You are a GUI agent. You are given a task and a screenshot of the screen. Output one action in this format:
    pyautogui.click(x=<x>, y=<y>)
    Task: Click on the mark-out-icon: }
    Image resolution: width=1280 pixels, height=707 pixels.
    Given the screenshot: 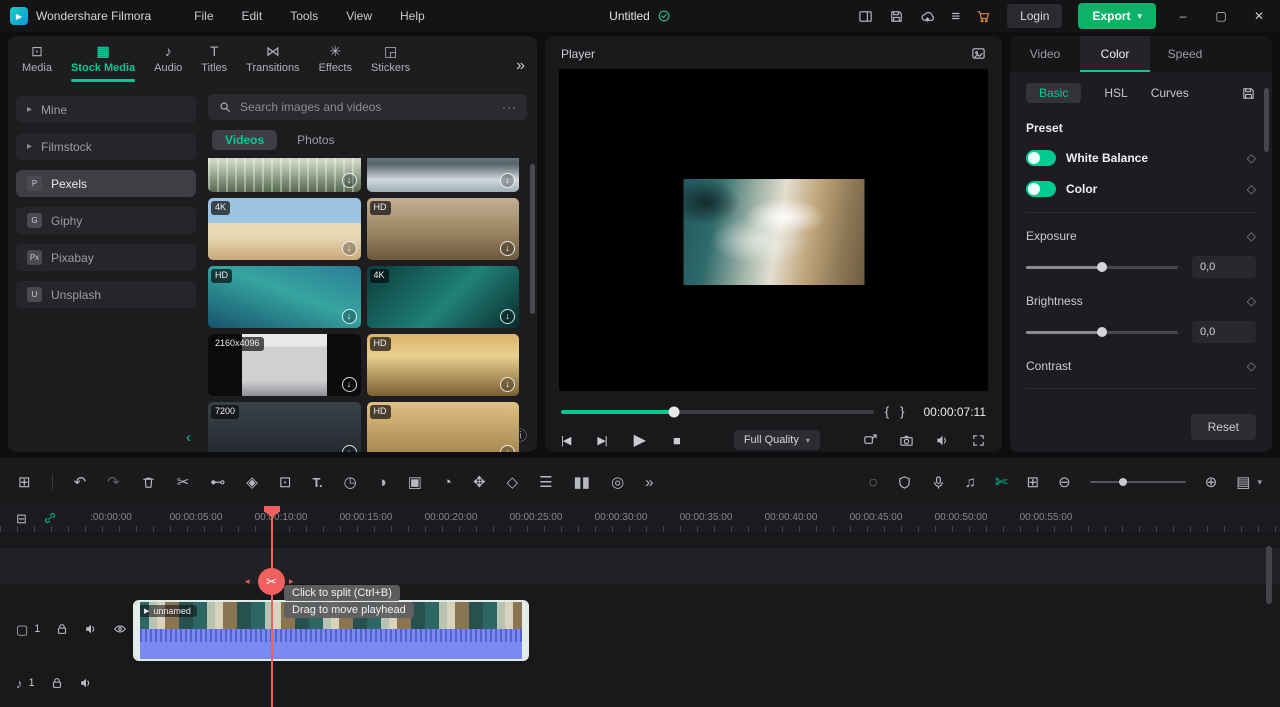 What is the action you would take?
    pyautogui.click(x=902, y=411)
    